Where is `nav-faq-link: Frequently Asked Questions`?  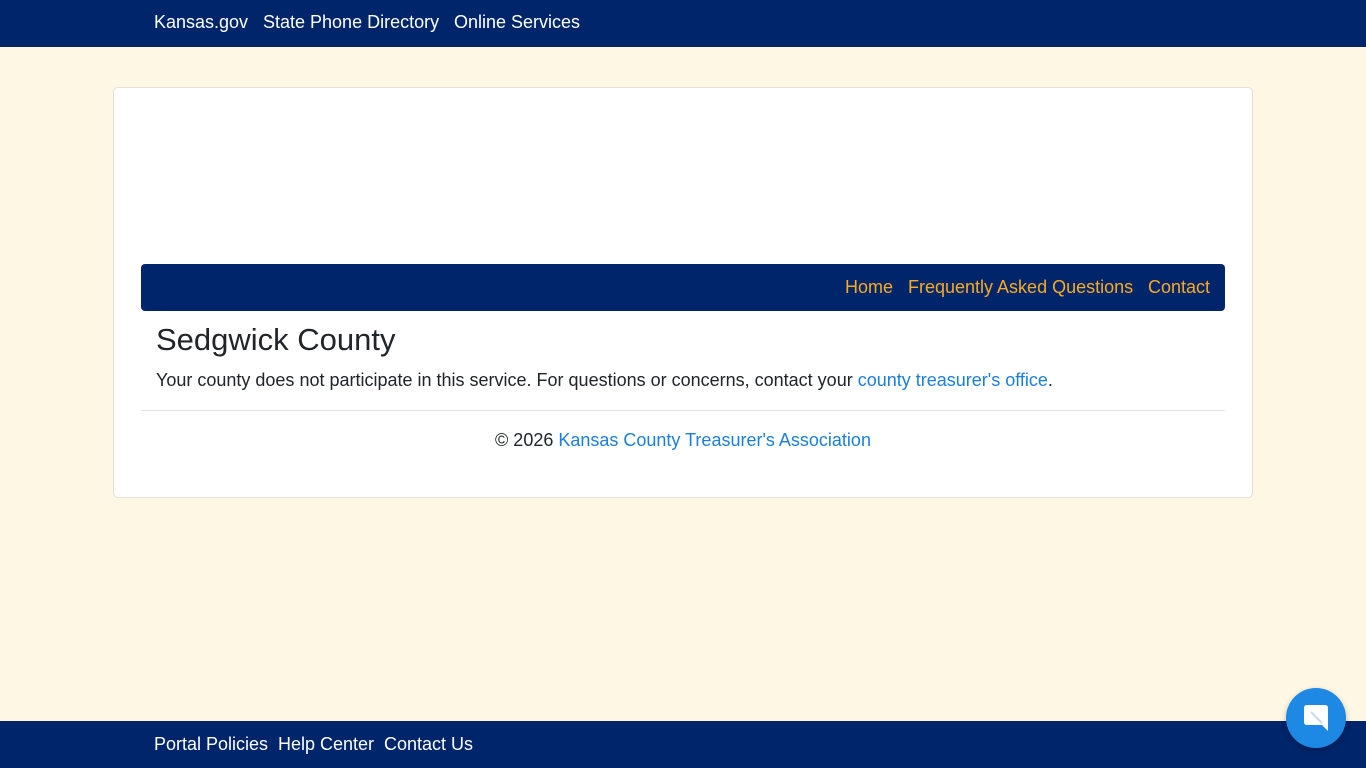 nav-faq-link: Frequently Asked Questions is located at coordinates (1020, 287).